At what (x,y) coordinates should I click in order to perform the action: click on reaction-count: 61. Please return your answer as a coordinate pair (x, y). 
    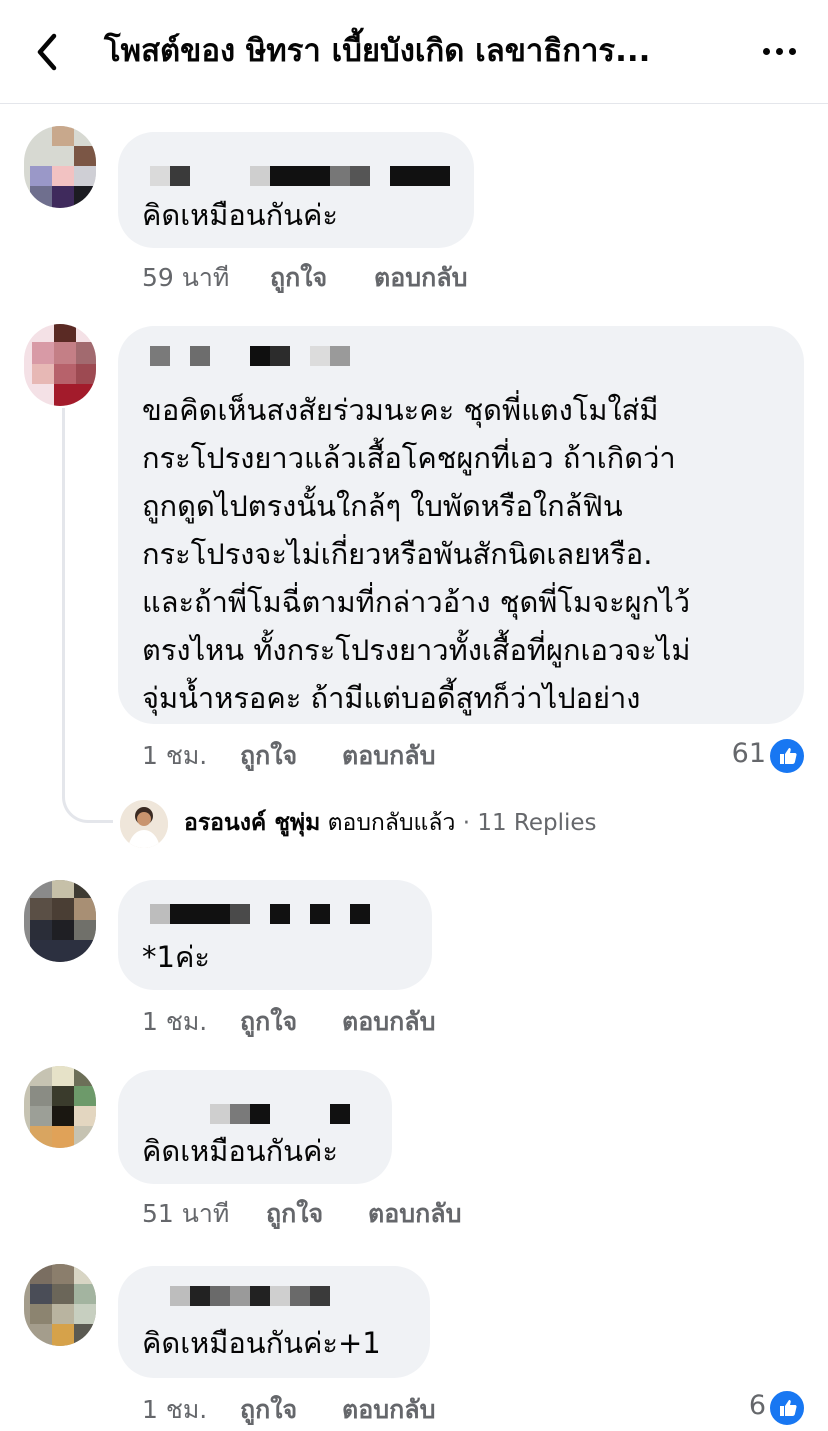
    Looking at the image, I should click on (748, 753).